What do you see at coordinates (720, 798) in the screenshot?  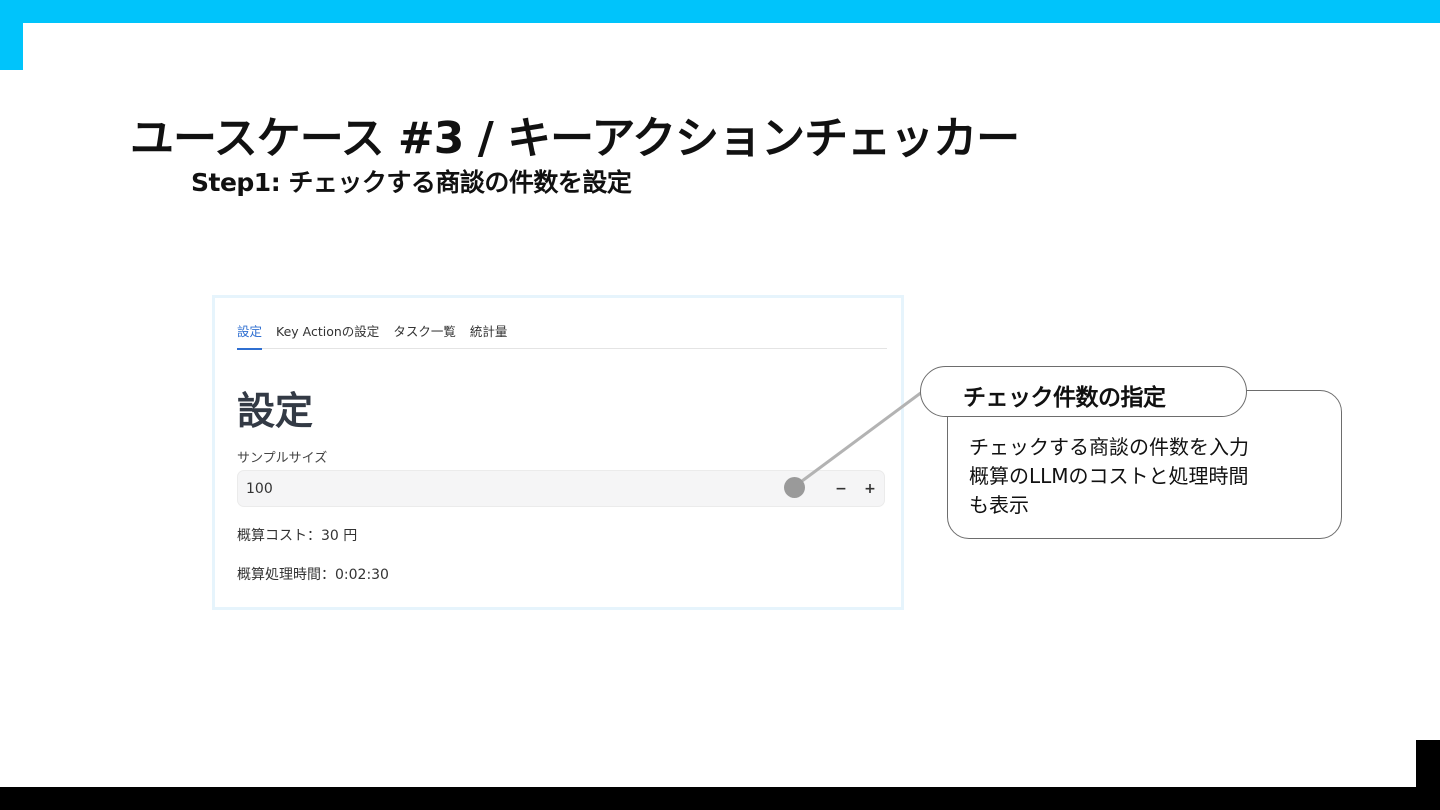 I see `bottom-bar` at bounding box center [720, 798].